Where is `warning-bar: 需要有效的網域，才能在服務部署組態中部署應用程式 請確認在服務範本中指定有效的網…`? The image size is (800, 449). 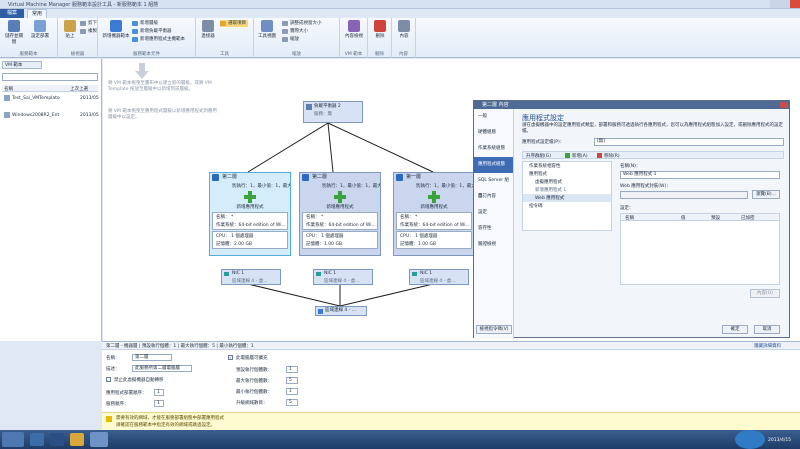
warning-bar: 需要有效的網域，才能在服務部署組態中部署應用程式 請確認在服務範本中指定有效的網… is located at coordinates (451, 421).